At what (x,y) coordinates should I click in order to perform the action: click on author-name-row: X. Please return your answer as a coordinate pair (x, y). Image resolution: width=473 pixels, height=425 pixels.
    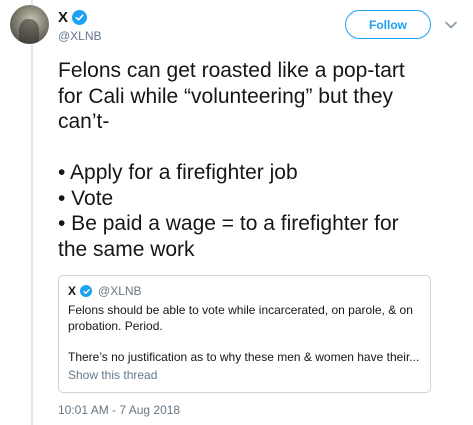
    Looking at the image, I should click on (73, 17).